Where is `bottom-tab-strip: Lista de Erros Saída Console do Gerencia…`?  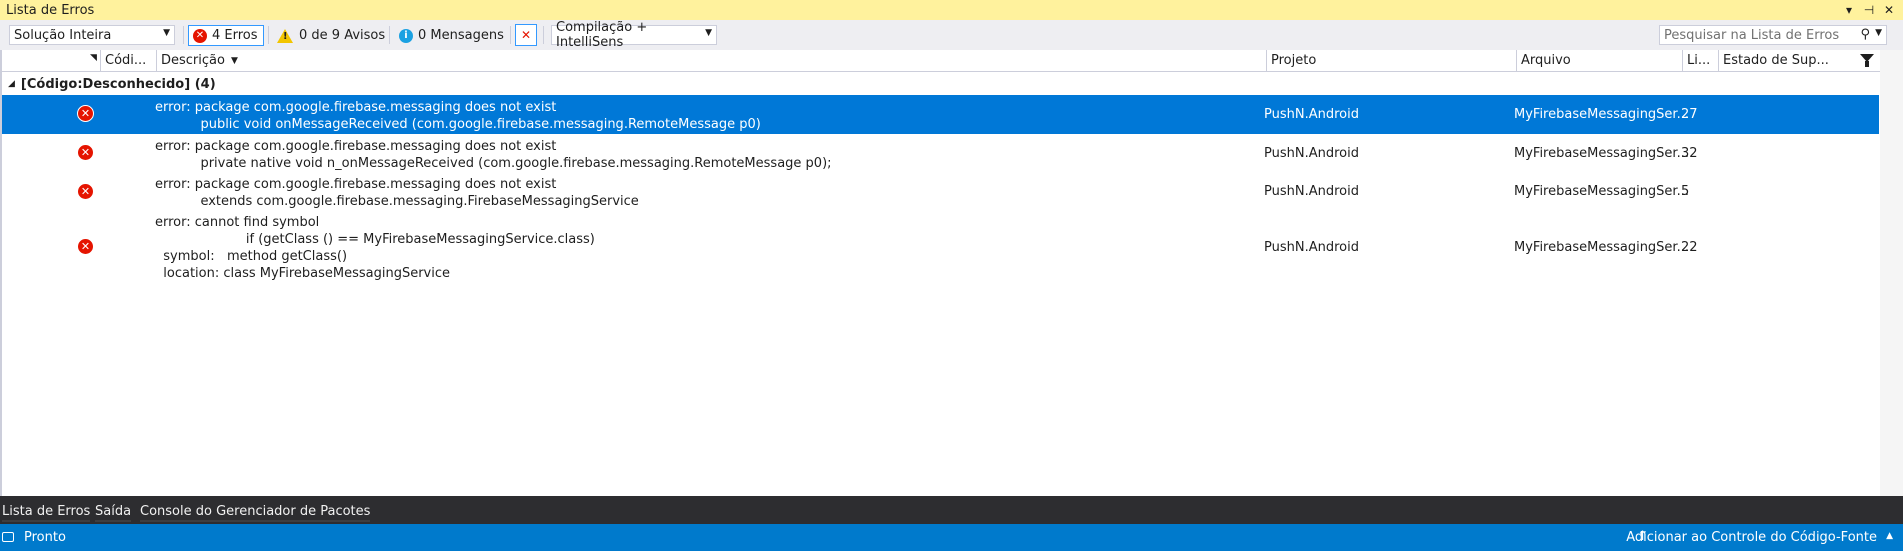 bottom-tab-strip: Lista de Erros Saída Console do Gerencia… is located at coordinates (951, 510).